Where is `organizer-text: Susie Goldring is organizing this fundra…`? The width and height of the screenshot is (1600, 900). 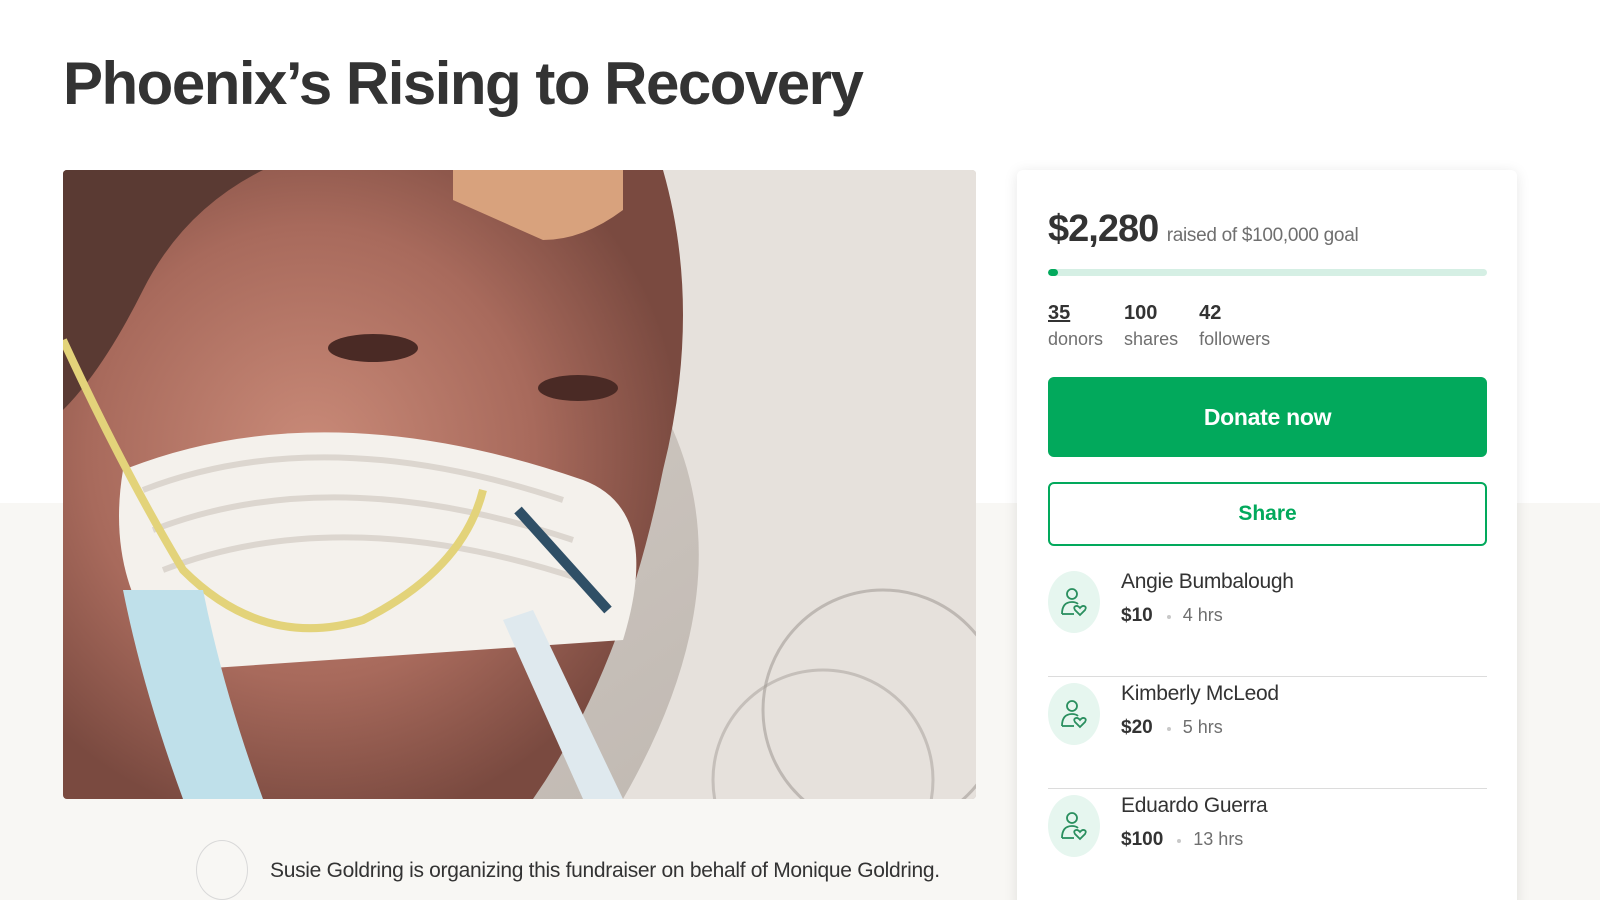
organizer-text: Susie Goldring is organizing this fundra… is located at coordinates (605, 870).